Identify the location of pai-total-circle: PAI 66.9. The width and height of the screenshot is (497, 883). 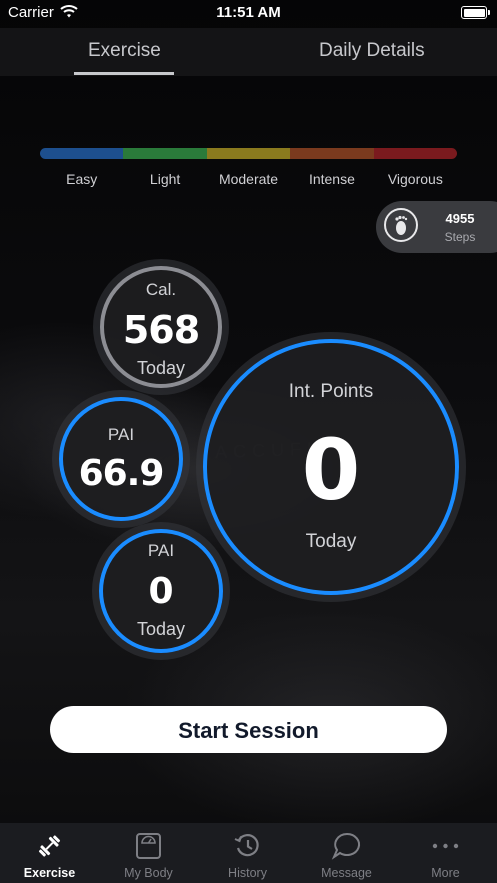
(121, 459).